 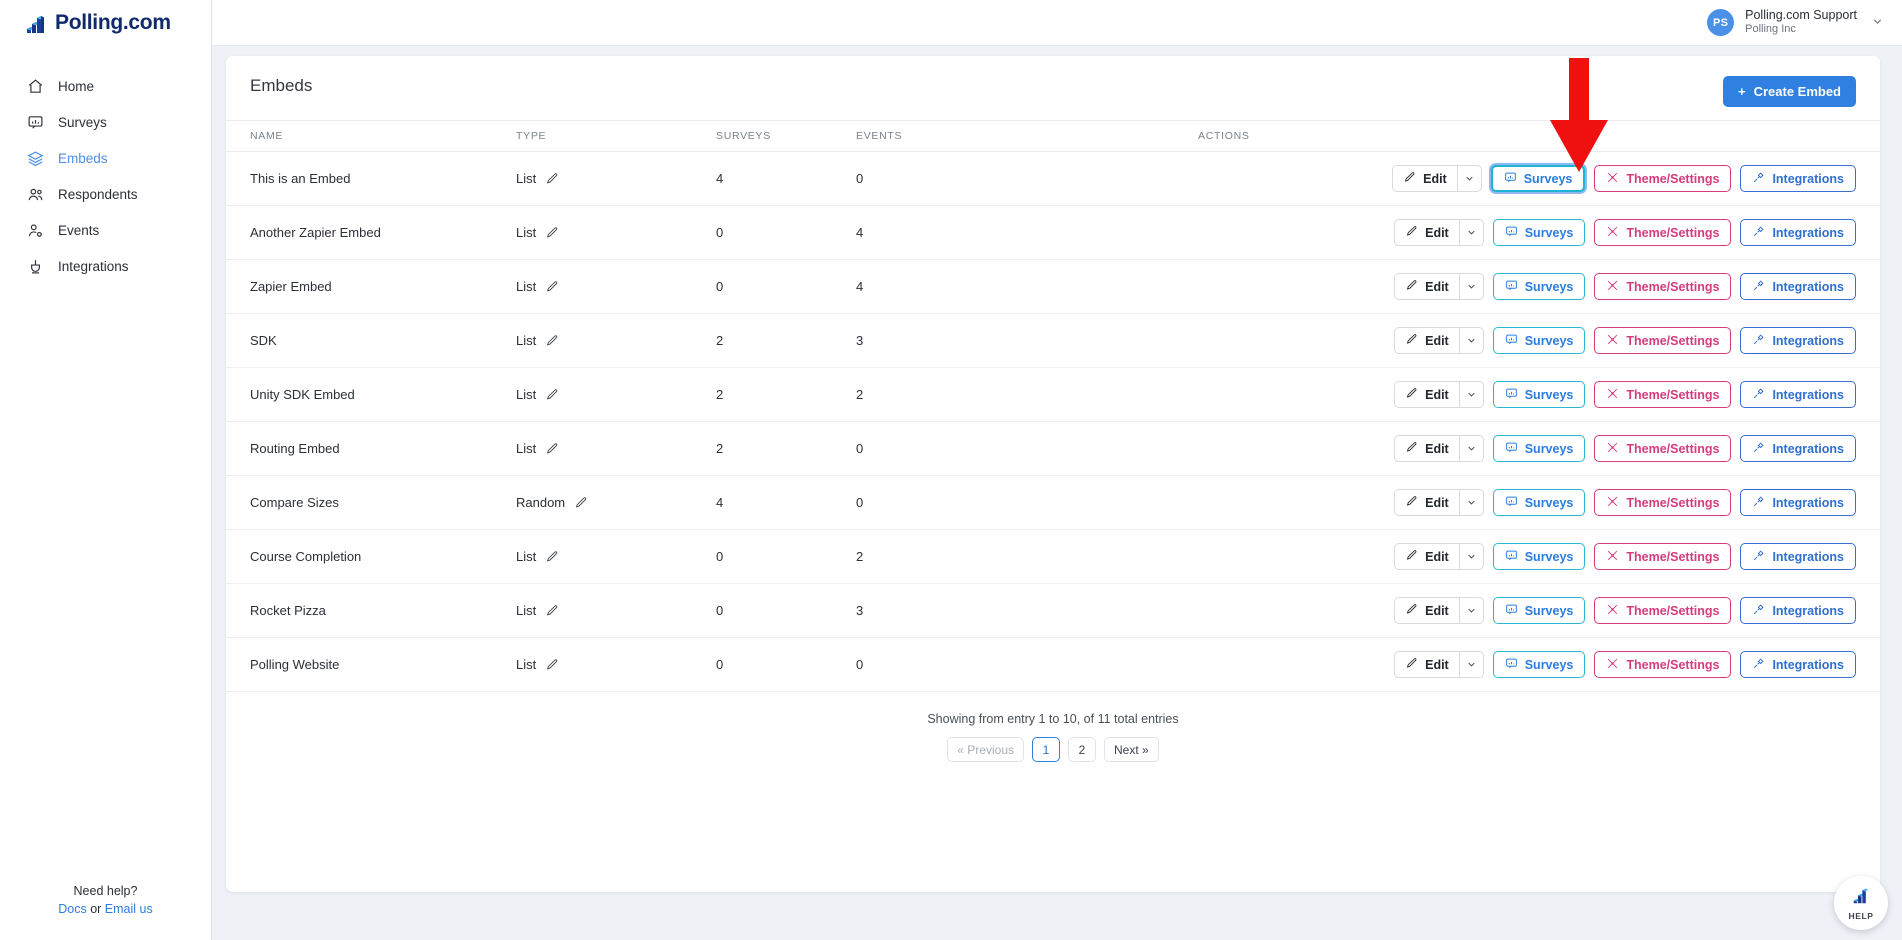 What do you see at coordinates (1533, 136) in the screenshot?
I see `column-header-actions: ACTIONS` at bounding box center [1533, 136].